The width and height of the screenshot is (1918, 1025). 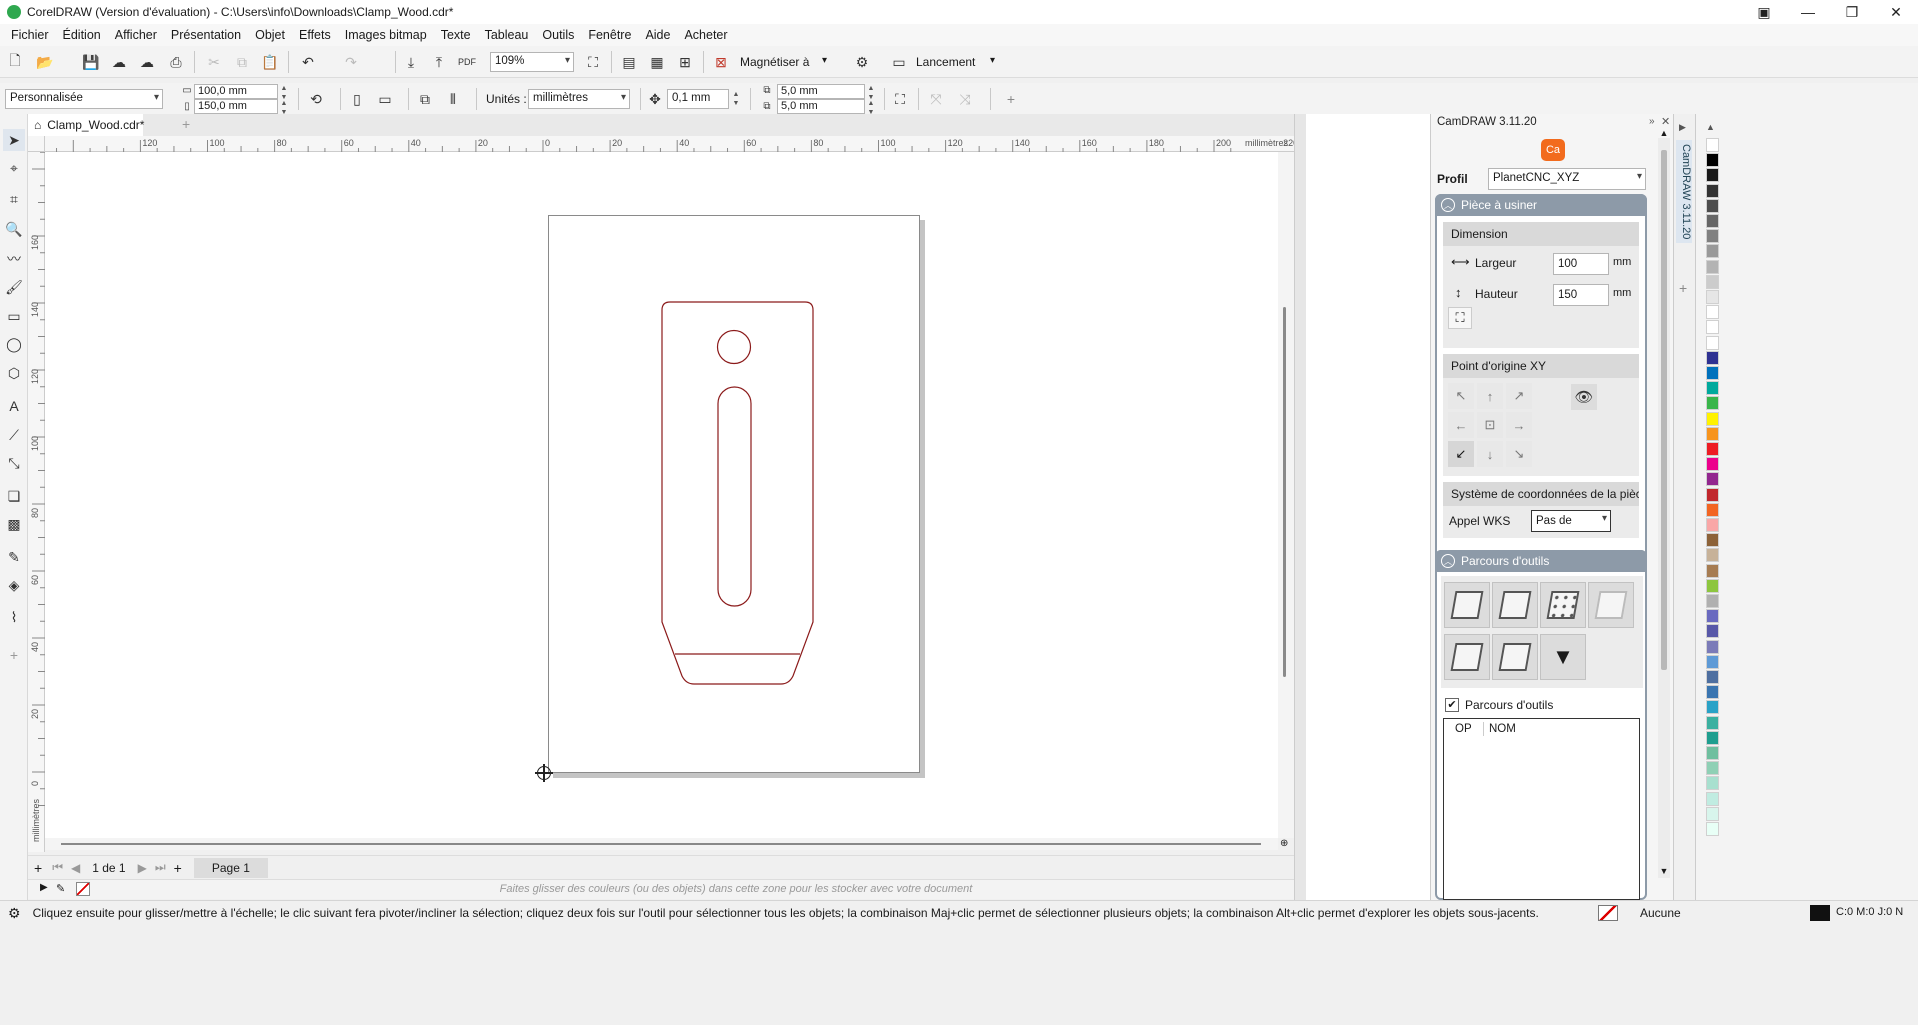 I want to click on add-page-icon: +, so click(x=38, y=868).